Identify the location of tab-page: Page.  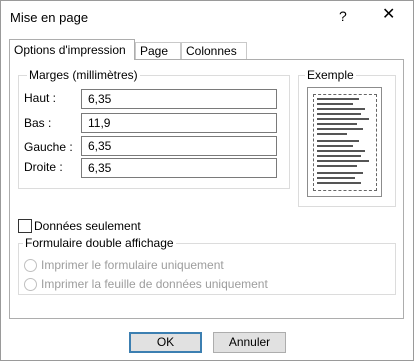
(158, 50).